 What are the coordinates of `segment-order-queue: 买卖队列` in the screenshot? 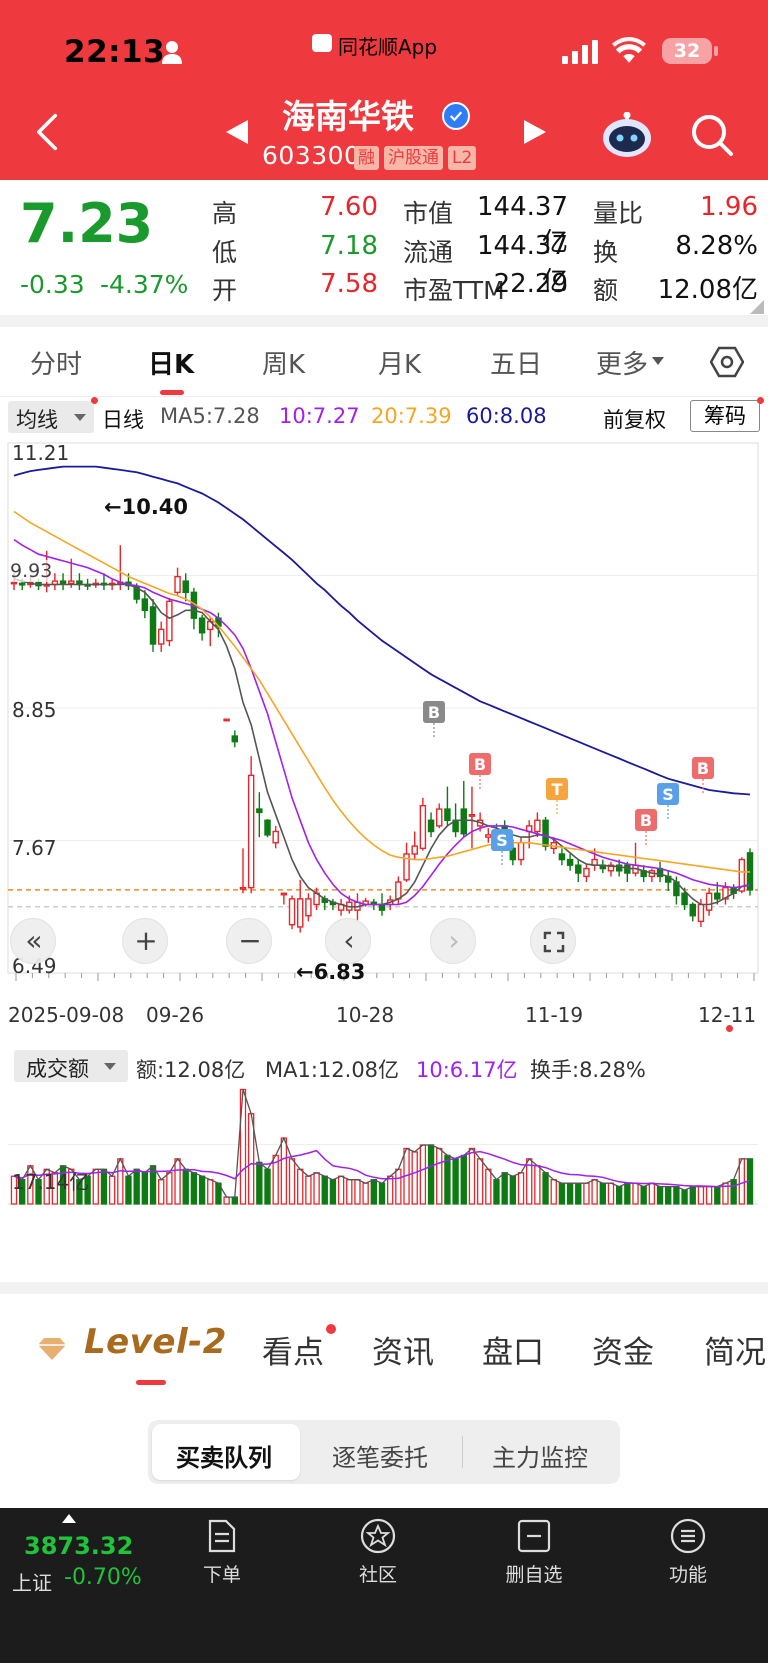 It's located at (224, 1455).